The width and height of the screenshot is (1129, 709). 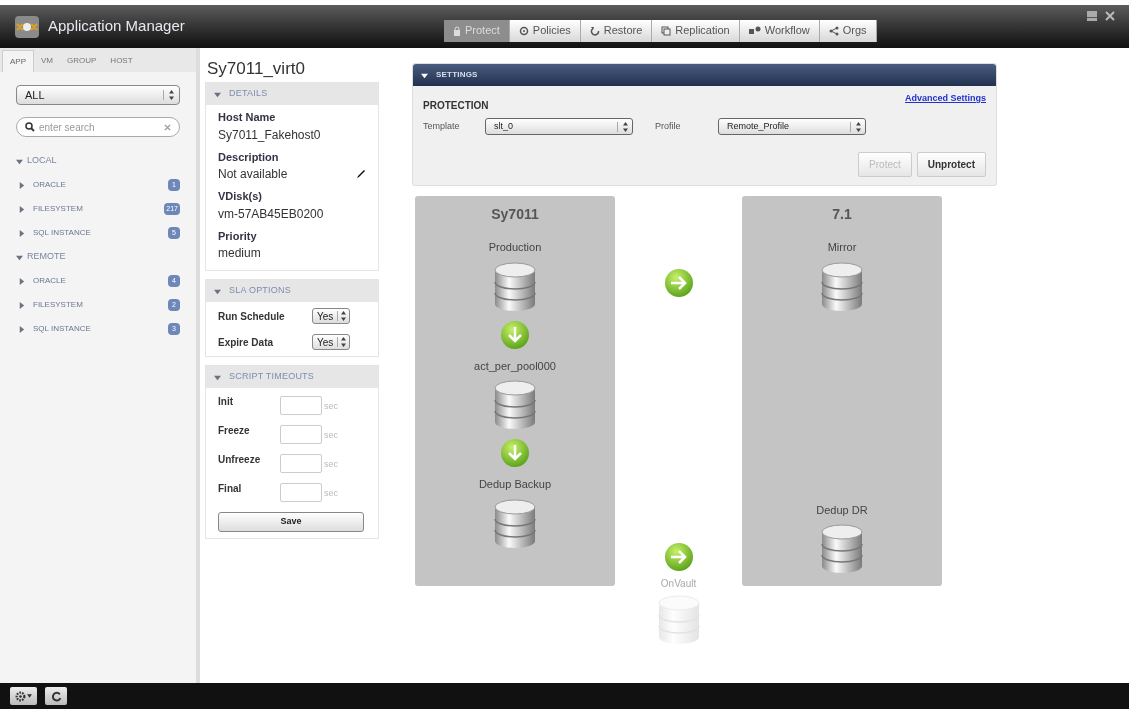 What do you see at coordinates (30, 127) in the screenshot?
I see `search-icon` at bounding box center [30, 127].